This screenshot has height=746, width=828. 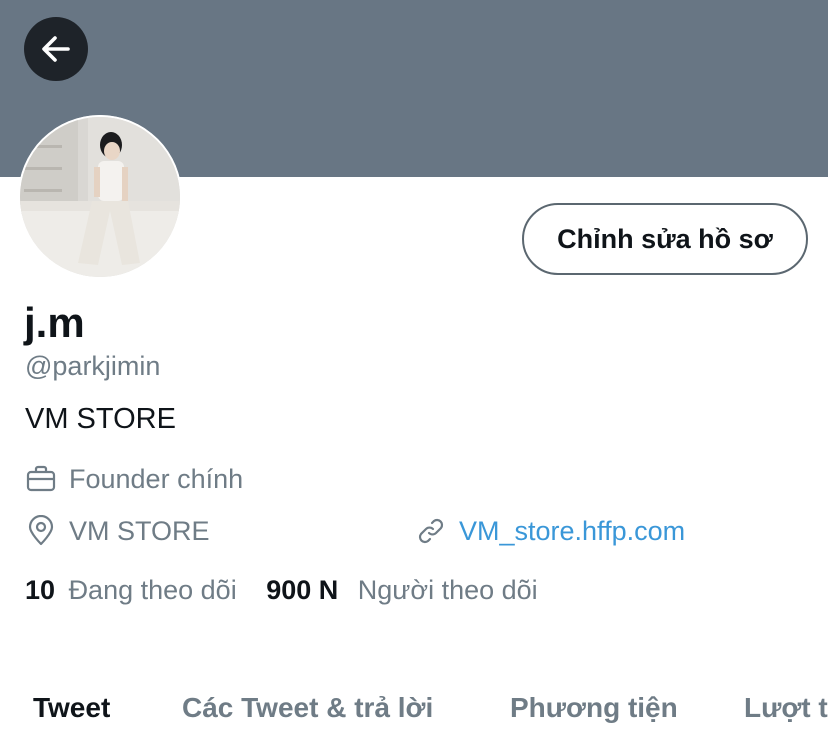 I want to click on avatar, so click(x=100, y=197).